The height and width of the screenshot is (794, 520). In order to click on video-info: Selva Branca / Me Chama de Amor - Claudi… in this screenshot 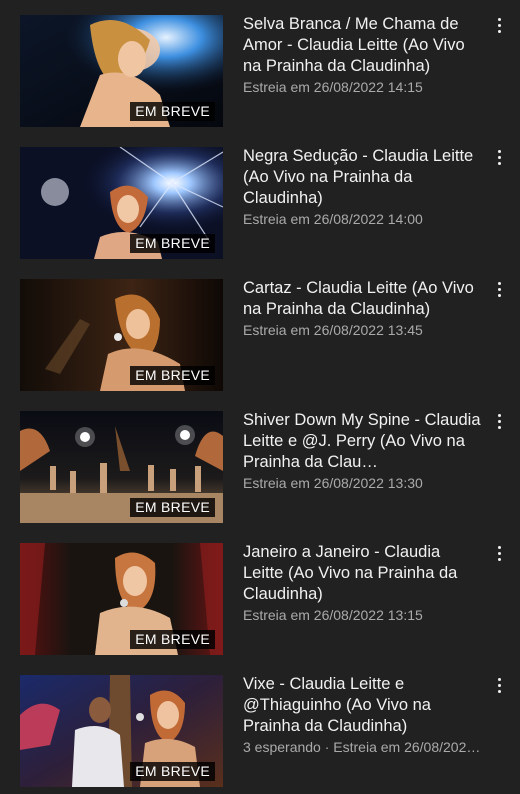, I will do `click(364, 55)`.